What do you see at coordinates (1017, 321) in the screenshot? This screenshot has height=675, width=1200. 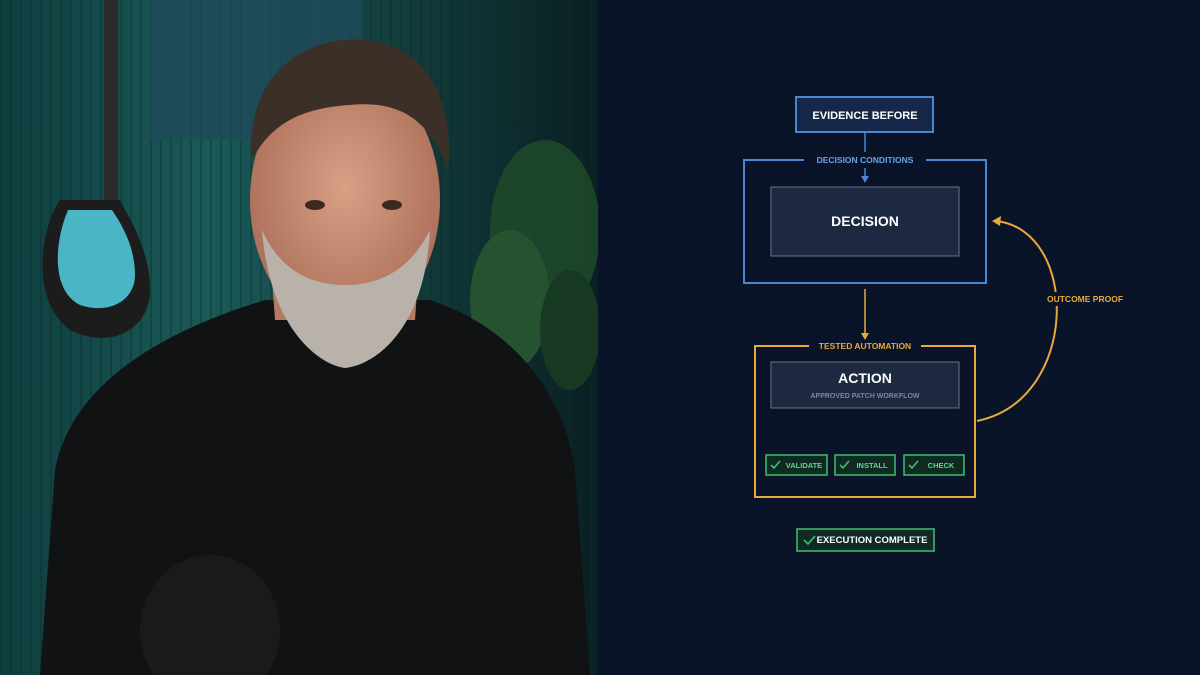 I see `outcome-loop-arrow` at bounding box center [1017, 321].